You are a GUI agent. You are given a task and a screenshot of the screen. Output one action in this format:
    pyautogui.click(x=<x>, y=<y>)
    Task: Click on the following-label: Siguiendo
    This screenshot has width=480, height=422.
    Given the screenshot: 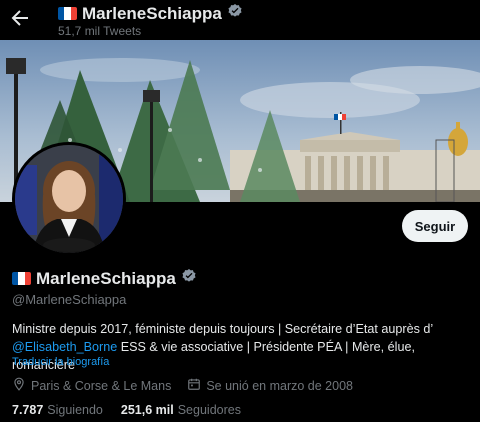 What is the action you would take?
    pyautogui.click(x=75, y=410)
    